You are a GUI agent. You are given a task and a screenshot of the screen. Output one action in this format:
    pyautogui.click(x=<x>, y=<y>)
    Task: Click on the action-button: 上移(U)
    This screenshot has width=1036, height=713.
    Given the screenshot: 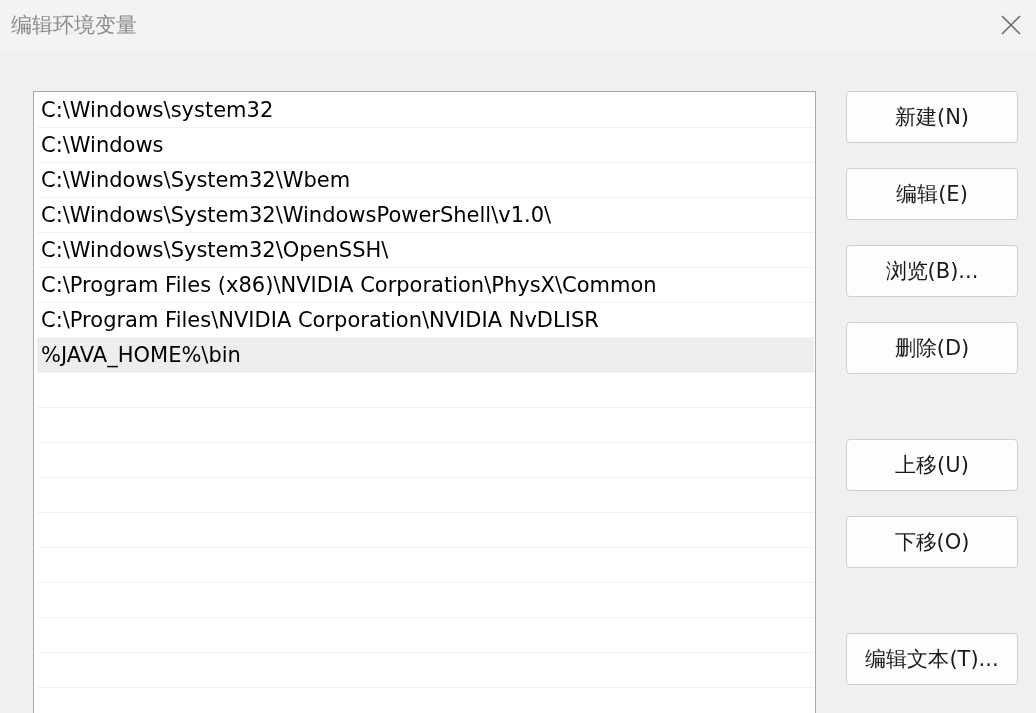 What is the action you would take?
    pyautogui.click(x=932, y=465)
    